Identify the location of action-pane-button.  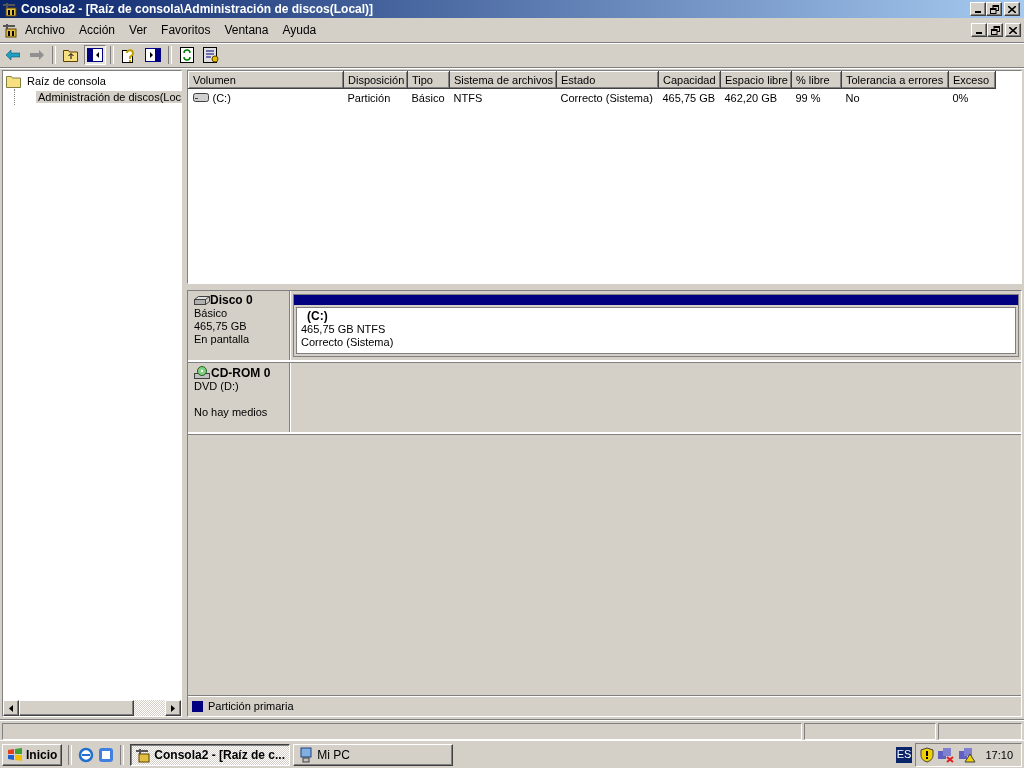
(153, 55).